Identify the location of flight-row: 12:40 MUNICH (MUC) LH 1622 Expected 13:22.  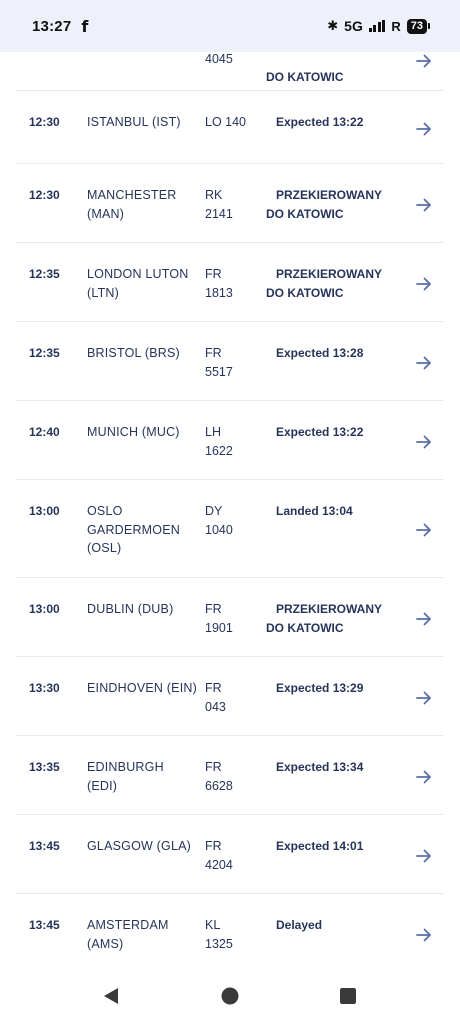
(230, 440).